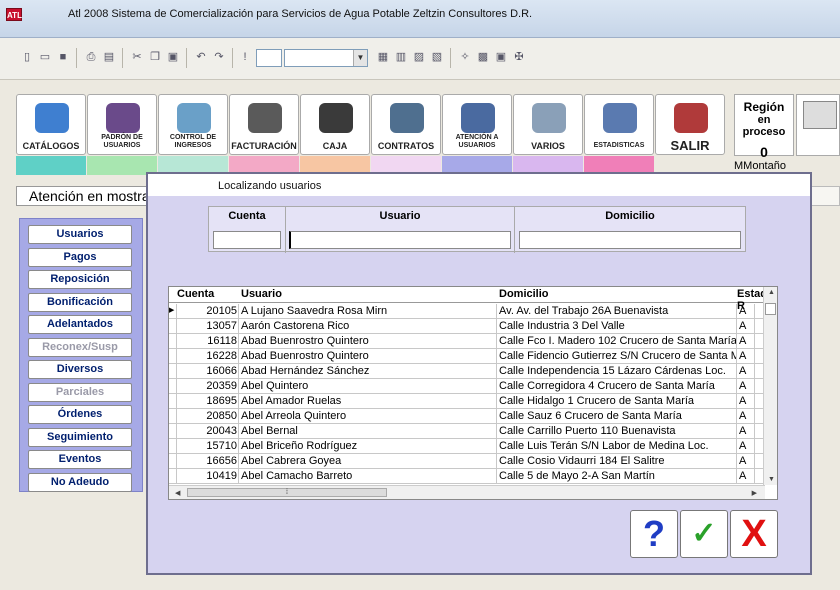  What do you see at coordinates (368, 311) in the screenshot?
I see `cell-usuario: A Lujano Saavedra Rosa Mirn` at bounding box center [368, 311].